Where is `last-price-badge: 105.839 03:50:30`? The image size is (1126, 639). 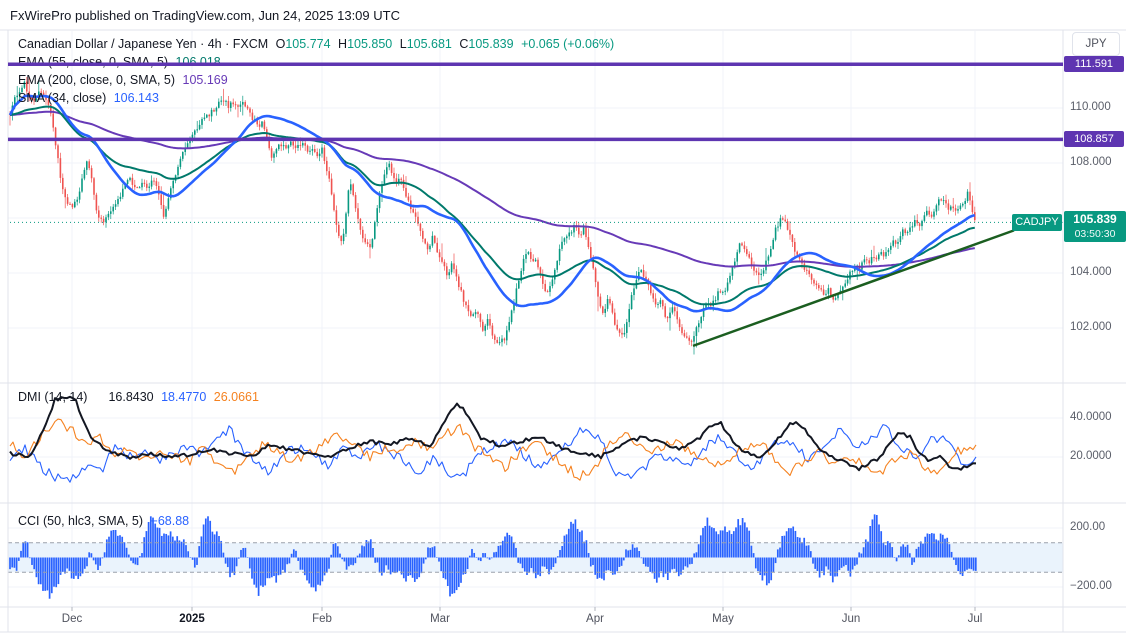
last-price-badge: 105.839 03:50:30 is located at coordinates (1095, 227).